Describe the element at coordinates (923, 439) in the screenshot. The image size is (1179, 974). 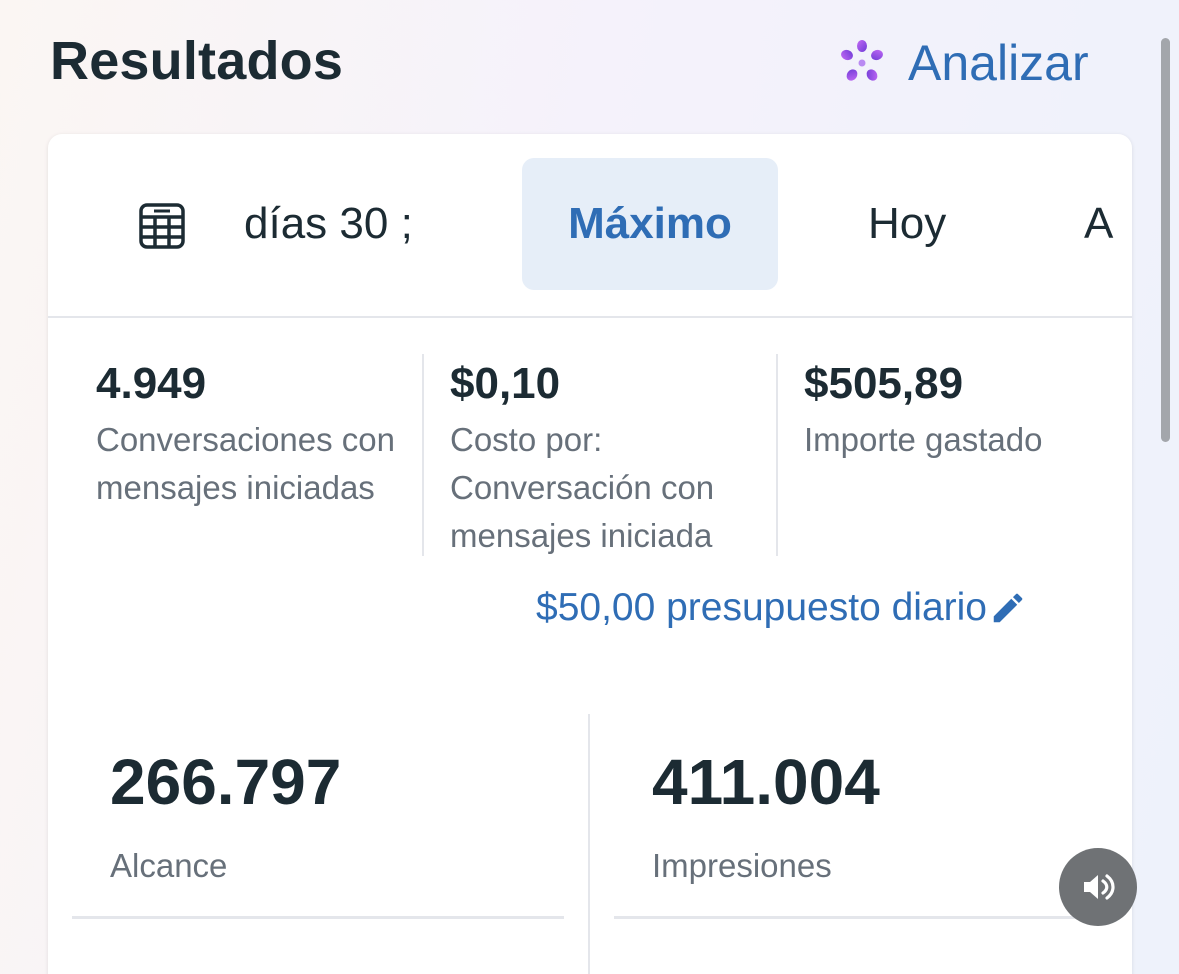
I see `metric-spent-label: Importe gastado` at that location.